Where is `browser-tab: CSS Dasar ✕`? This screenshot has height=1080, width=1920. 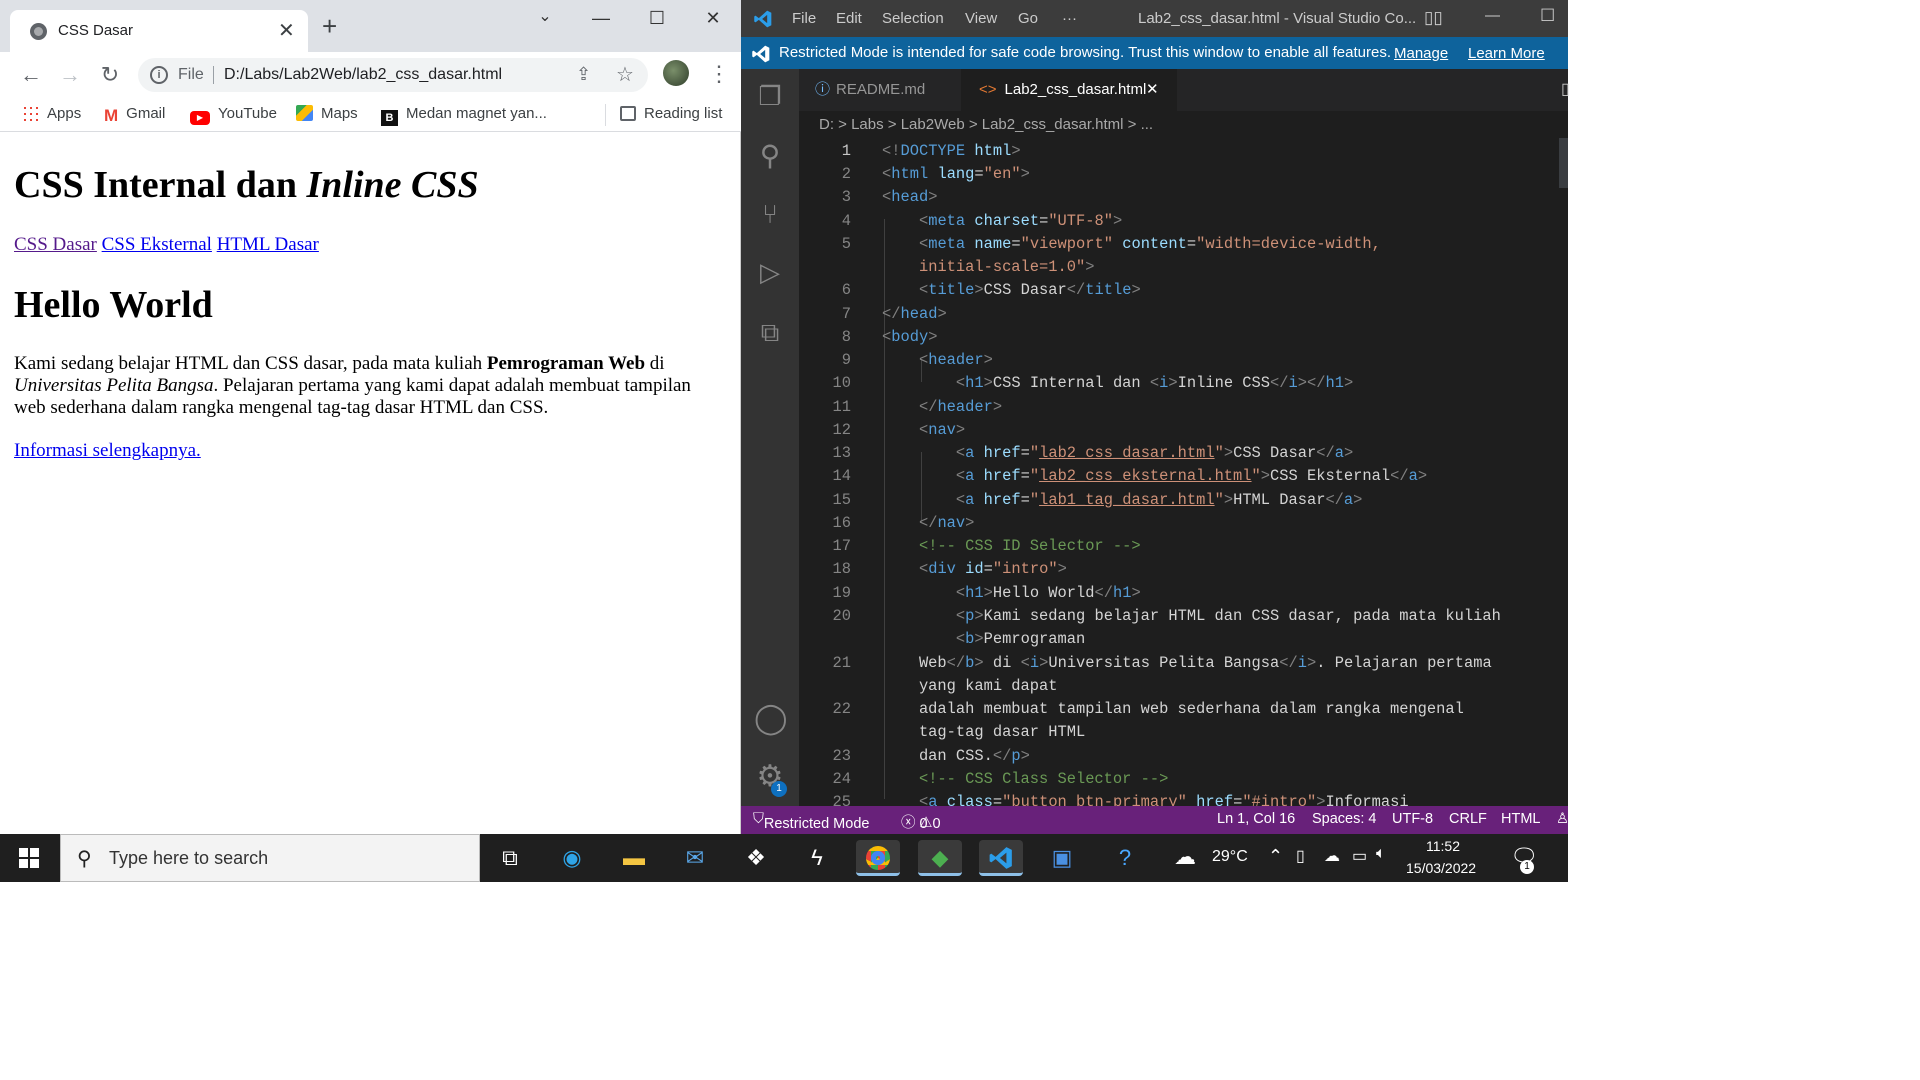
browser-tab: CSS Dasar ✕ is located at coordinates (159, 31).